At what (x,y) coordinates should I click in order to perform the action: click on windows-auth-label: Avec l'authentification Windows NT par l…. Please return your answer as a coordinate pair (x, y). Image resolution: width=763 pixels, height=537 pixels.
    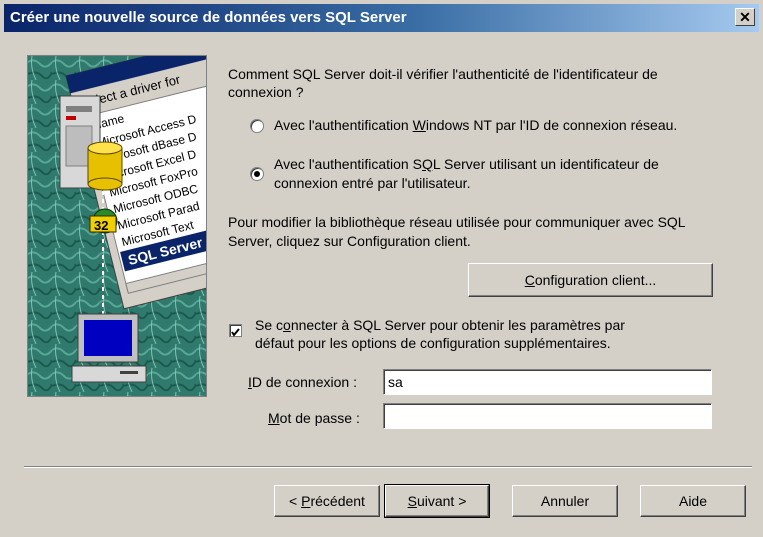
    Looking at the image, I should click on (475, 125).